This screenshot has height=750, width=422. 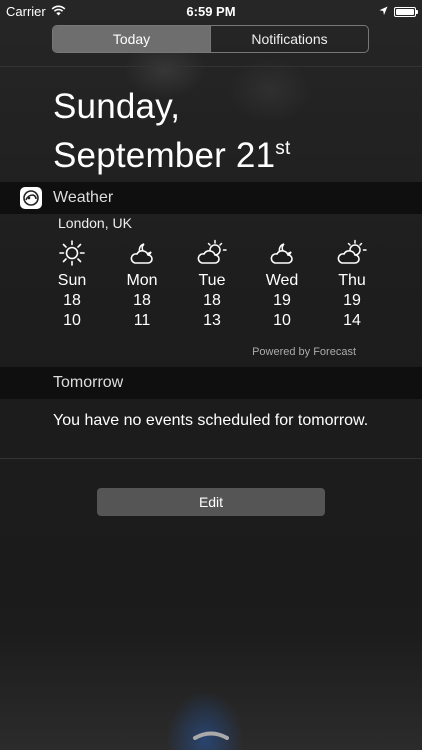 I want to click on tomorrow-header: Tomorrow, so click(x=211, y=383).